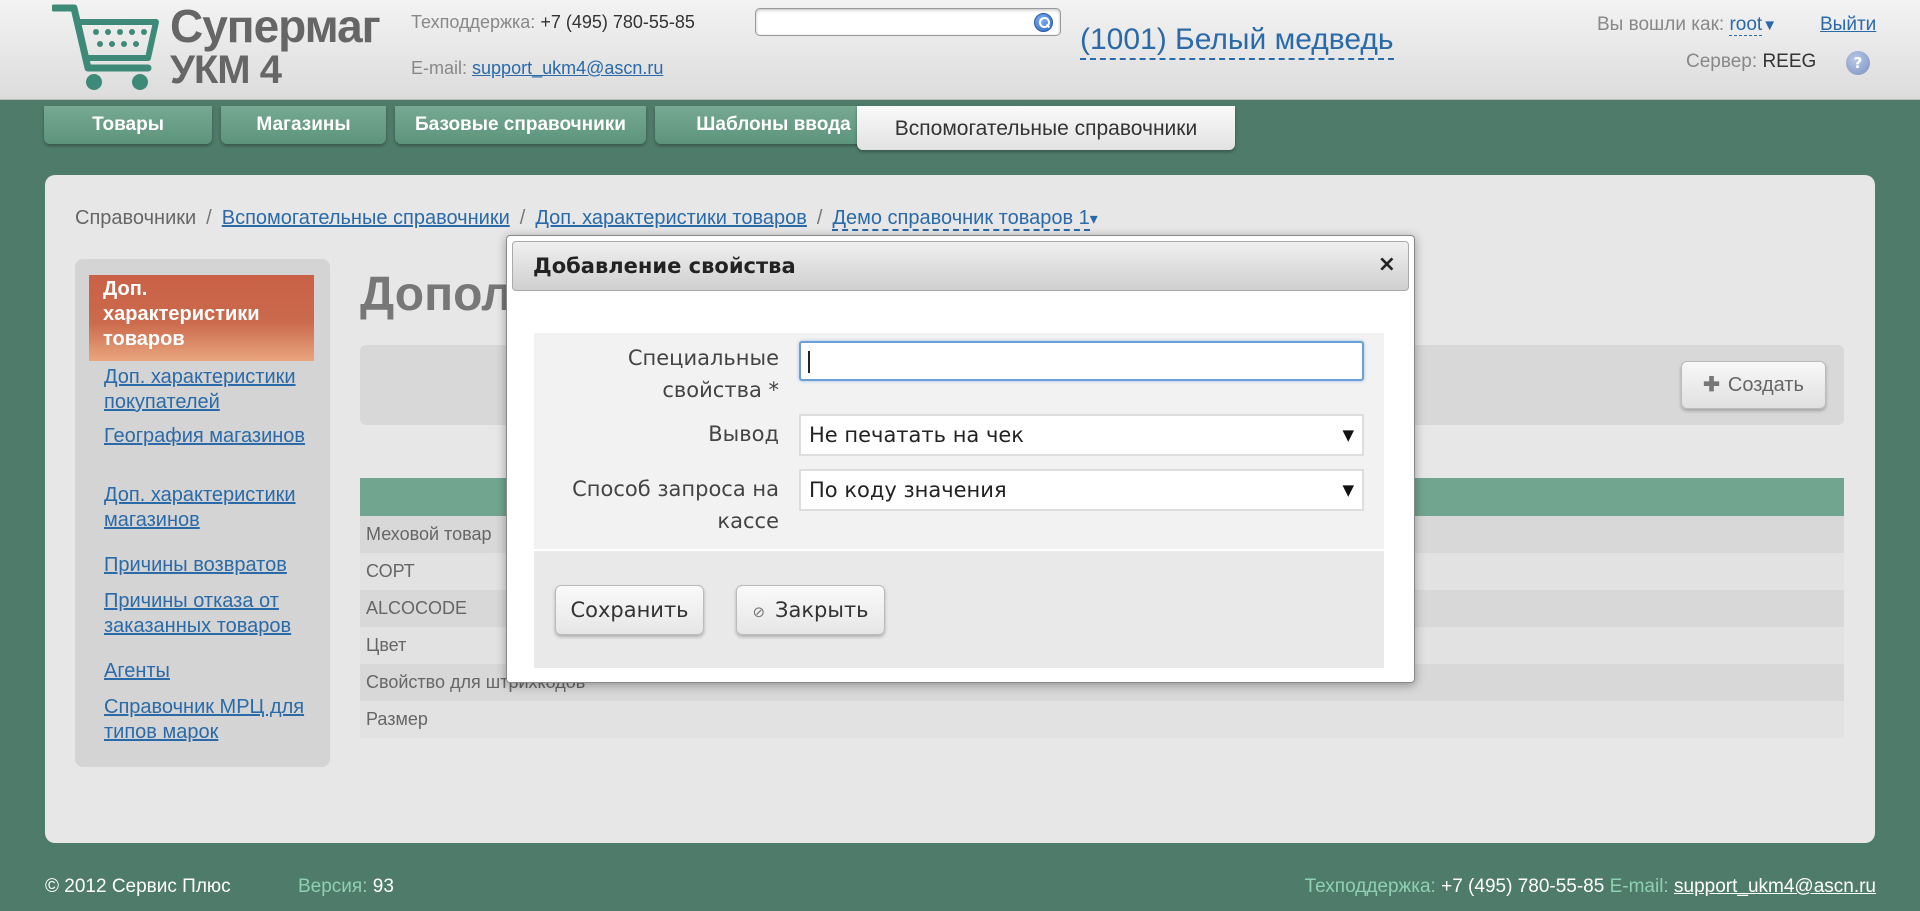  What do you see at coordinates (1789, 61) in the screenshot?
I see `server-value: REEG` at bounding box center [1789, 61].